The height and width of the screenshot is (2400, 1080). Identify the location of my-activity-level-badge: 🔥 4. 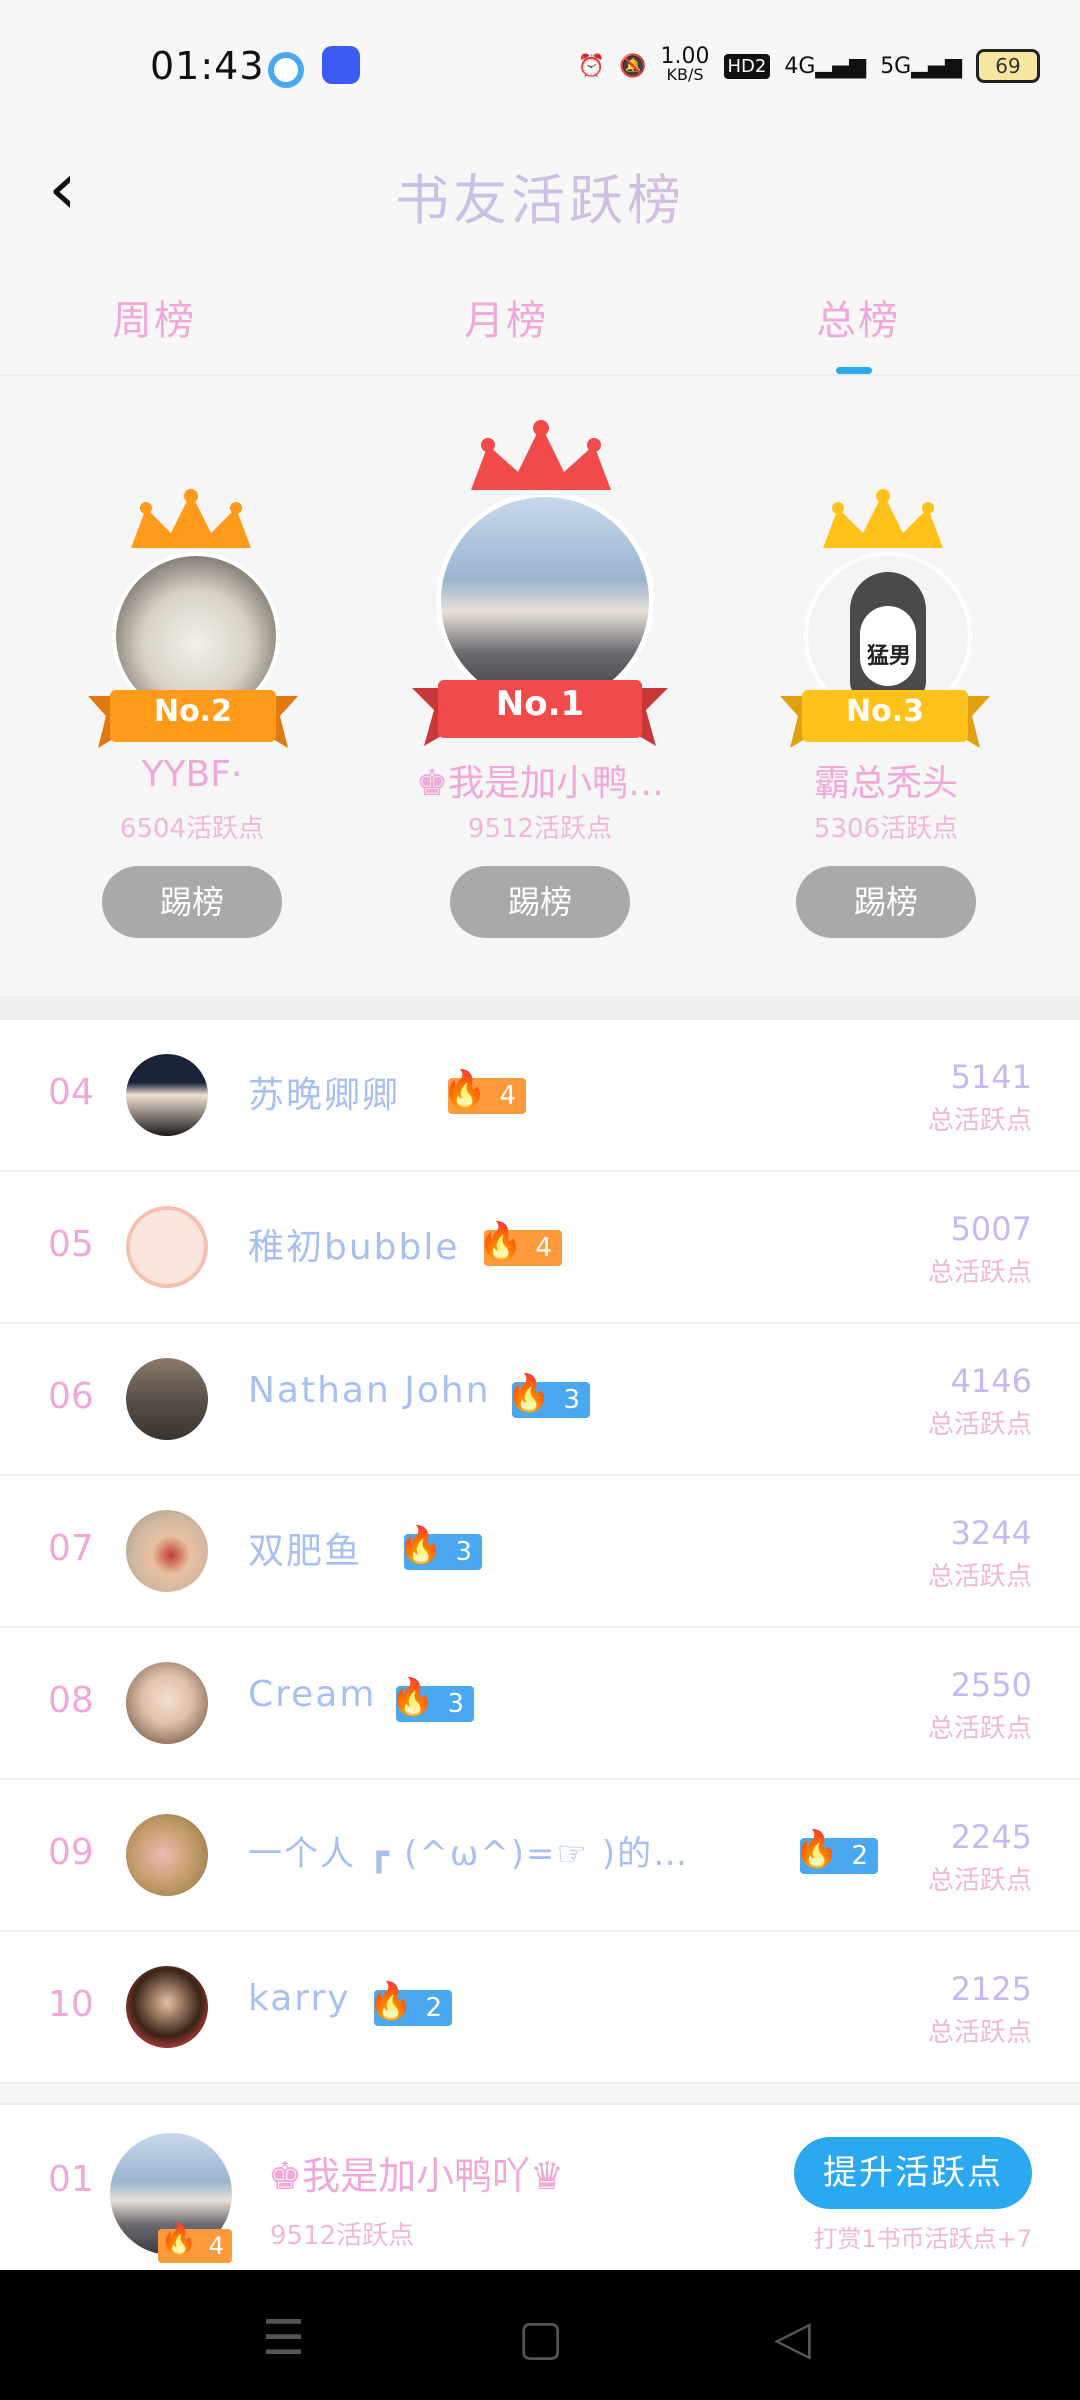
(195, 2243).